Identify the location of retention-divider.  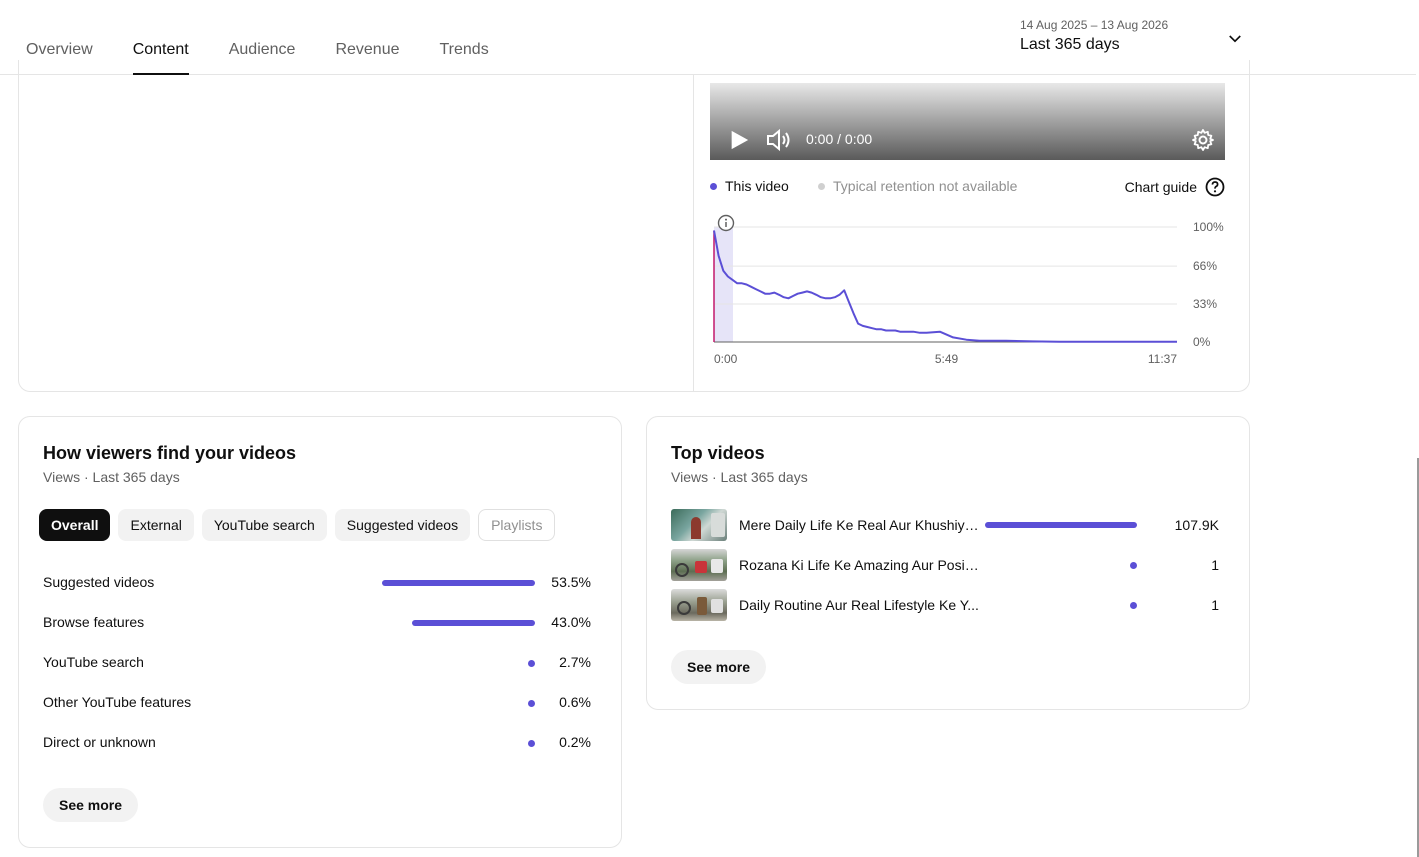
(693, 233).